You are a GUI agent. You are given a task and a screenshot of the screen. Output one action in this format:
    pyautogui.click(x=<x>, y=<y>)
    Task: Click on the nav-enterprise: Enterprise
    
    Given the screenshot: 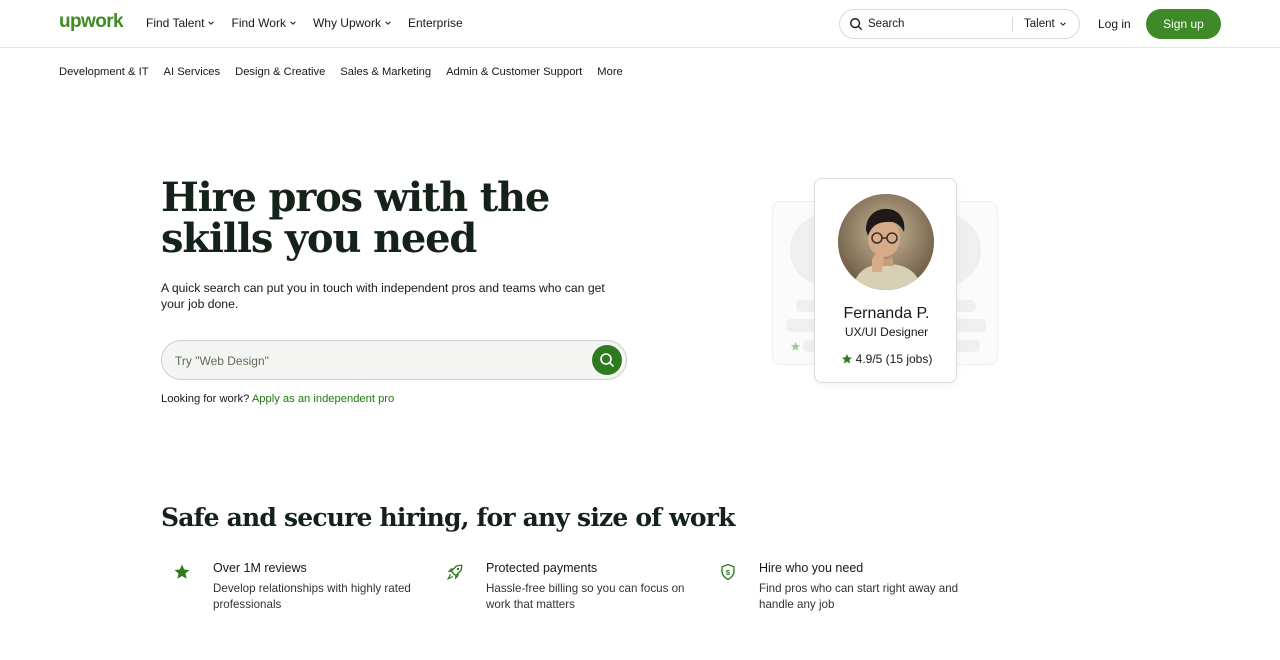 What is the action you would take?
    pyautogui.click(x=435, y=23)
    